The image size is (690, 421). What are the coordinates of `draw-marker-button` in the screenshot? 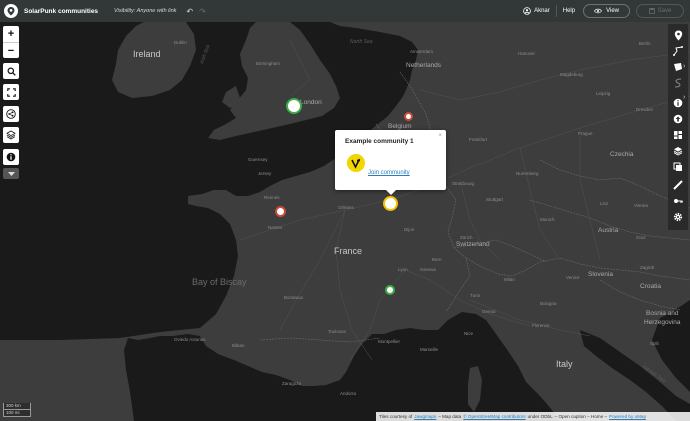 It's located at (678, 35).